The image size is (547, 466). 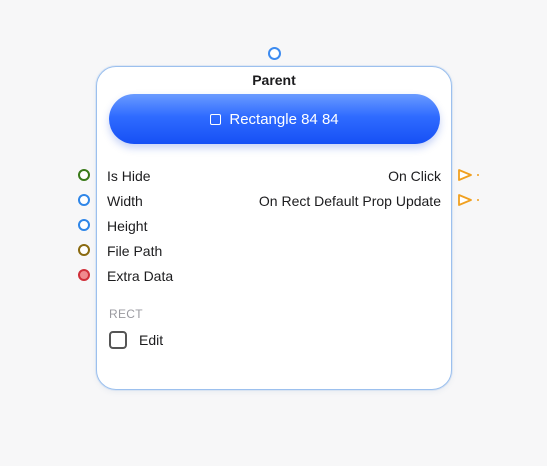 What do you see at coordinates (126, 314) in the screenshot?
I see `section-label-rect: RECT` at bounding box center [126, 314].